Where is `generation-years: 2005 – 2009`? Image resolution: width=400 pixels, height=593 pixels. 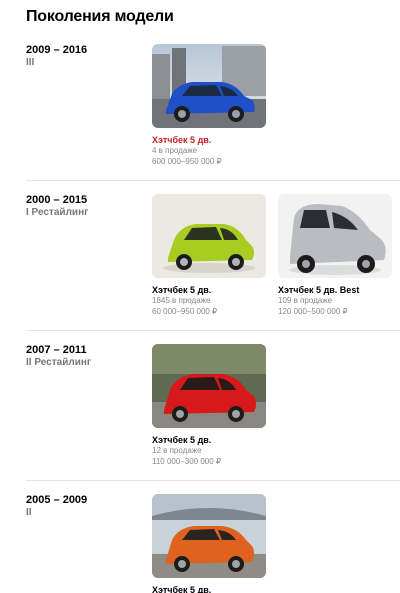
generation-years: 2005 – 2009 is located at coordinates (56, 500).